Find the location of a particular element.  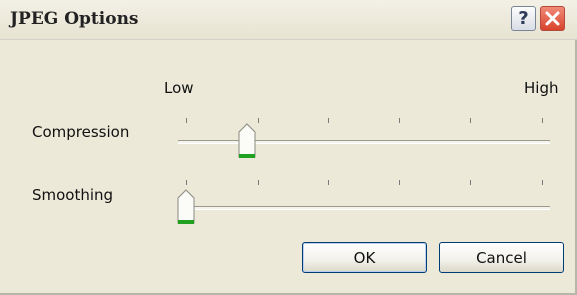

smoothing-label: Smoothing is located at coordinates (73, 195).